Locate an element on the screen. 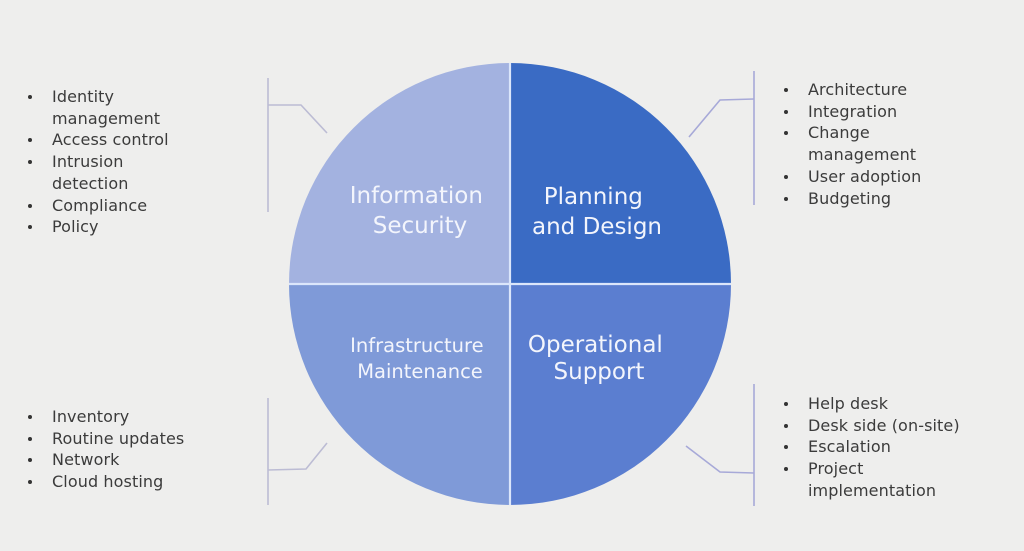 The height and width of the screenshot is (551, 1024). list-item-text: User adoption is located at coordinates (865, 176).